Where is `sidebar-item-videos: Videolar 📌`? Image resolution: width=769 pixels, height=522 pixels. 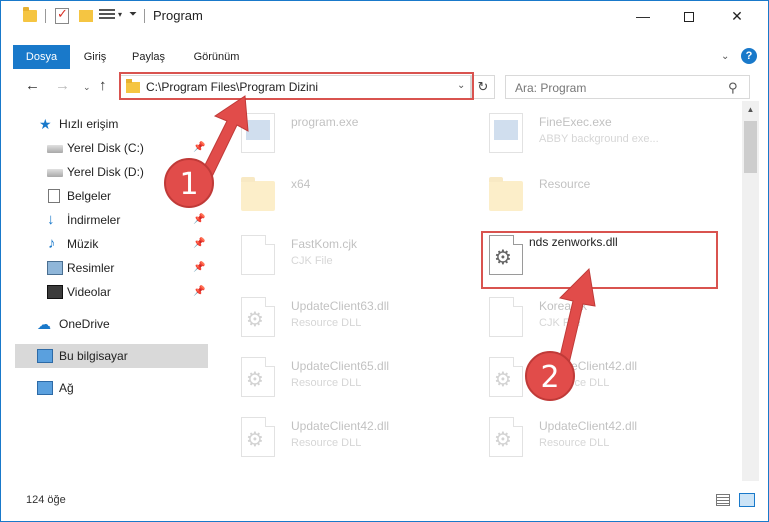 sidebar-item-videos: Videolar 📌 is located at coordinates (111, 292).